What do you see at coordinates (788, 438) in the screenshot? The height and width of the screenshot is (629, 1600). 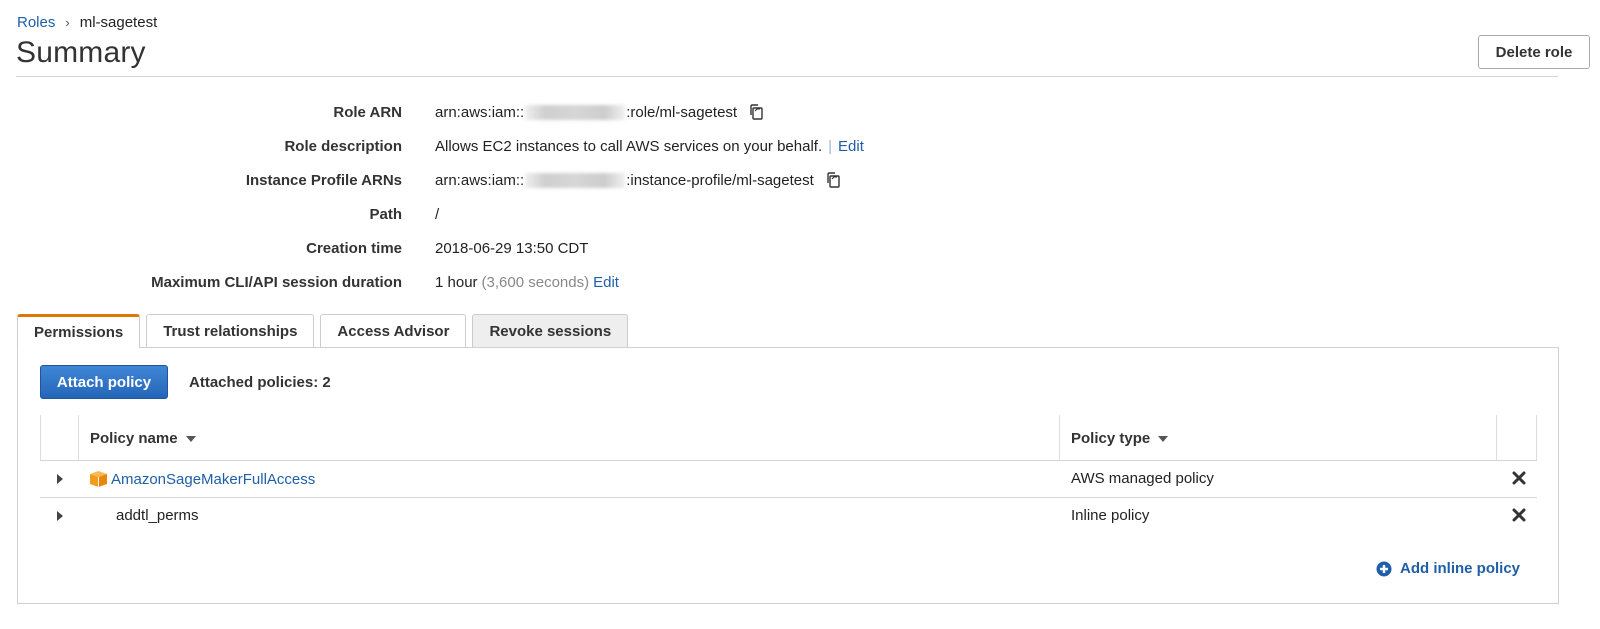 I see `table-header: Policy name Policy type` at bounding box center [788, 438].